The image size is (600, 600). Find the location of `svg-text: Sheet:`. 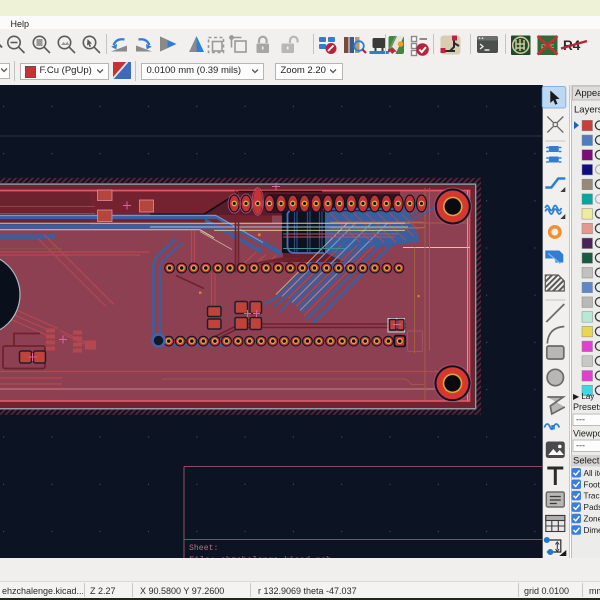

svg-text: Sheet: is located at coordinates (203, 547).